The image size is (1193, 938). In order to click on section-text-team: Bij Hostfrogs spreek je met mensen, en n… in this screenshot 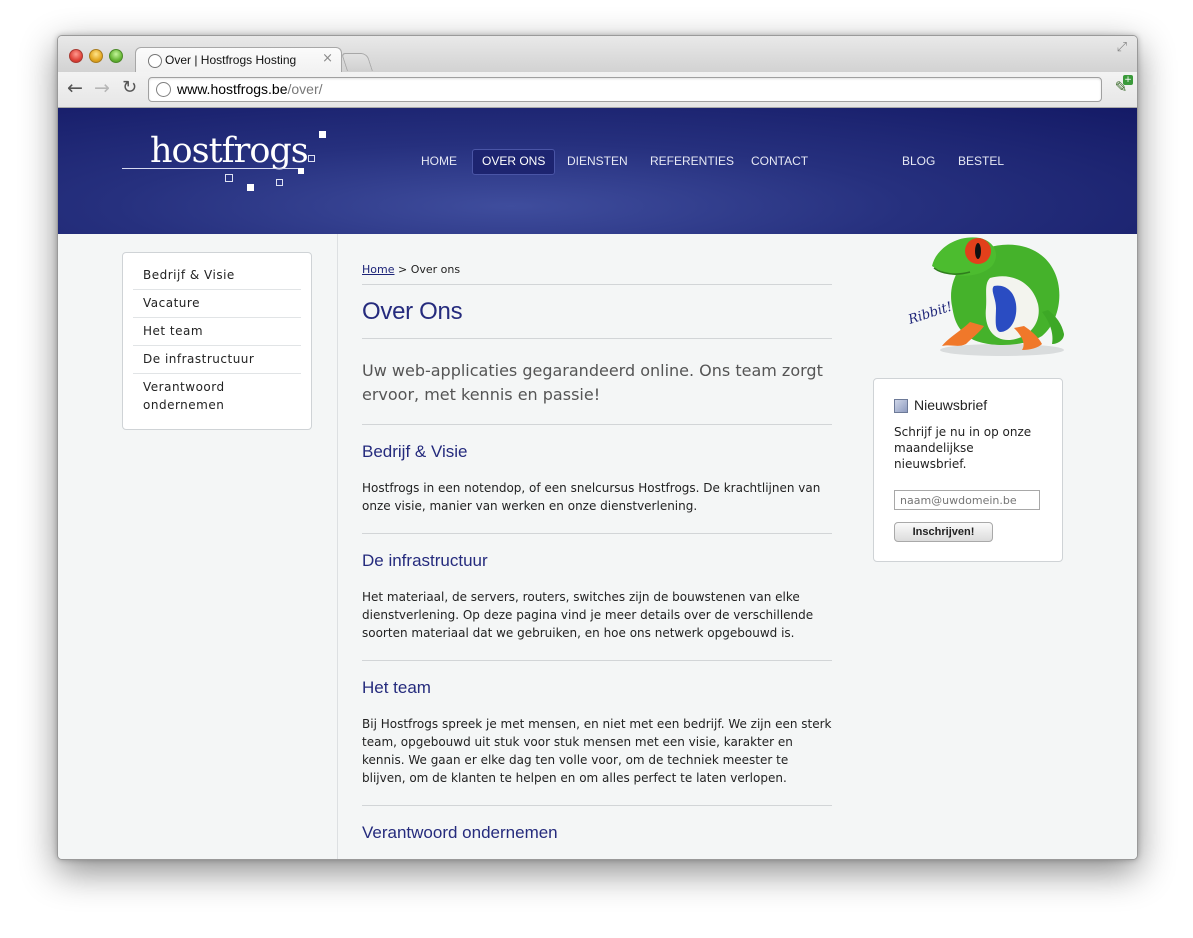, I will do `click(597, 751)`.